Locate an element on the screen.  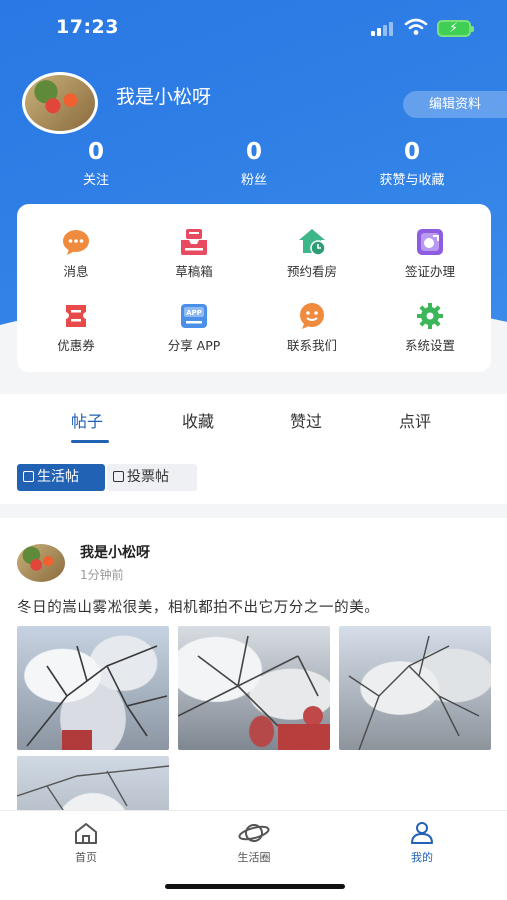
menu-item-label: 消息 is located at coordinates (76, 271).